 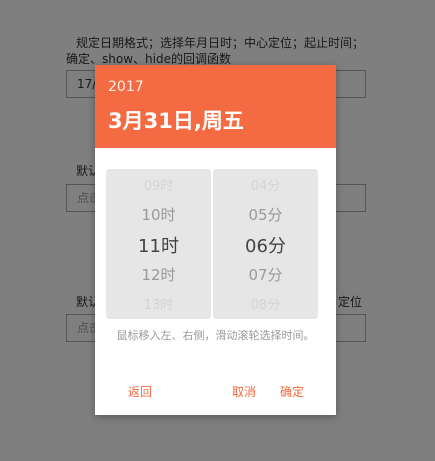 I want to click on minute-wheel: 04分 05分 06分 07分 08分, so click(x=265, y=244).